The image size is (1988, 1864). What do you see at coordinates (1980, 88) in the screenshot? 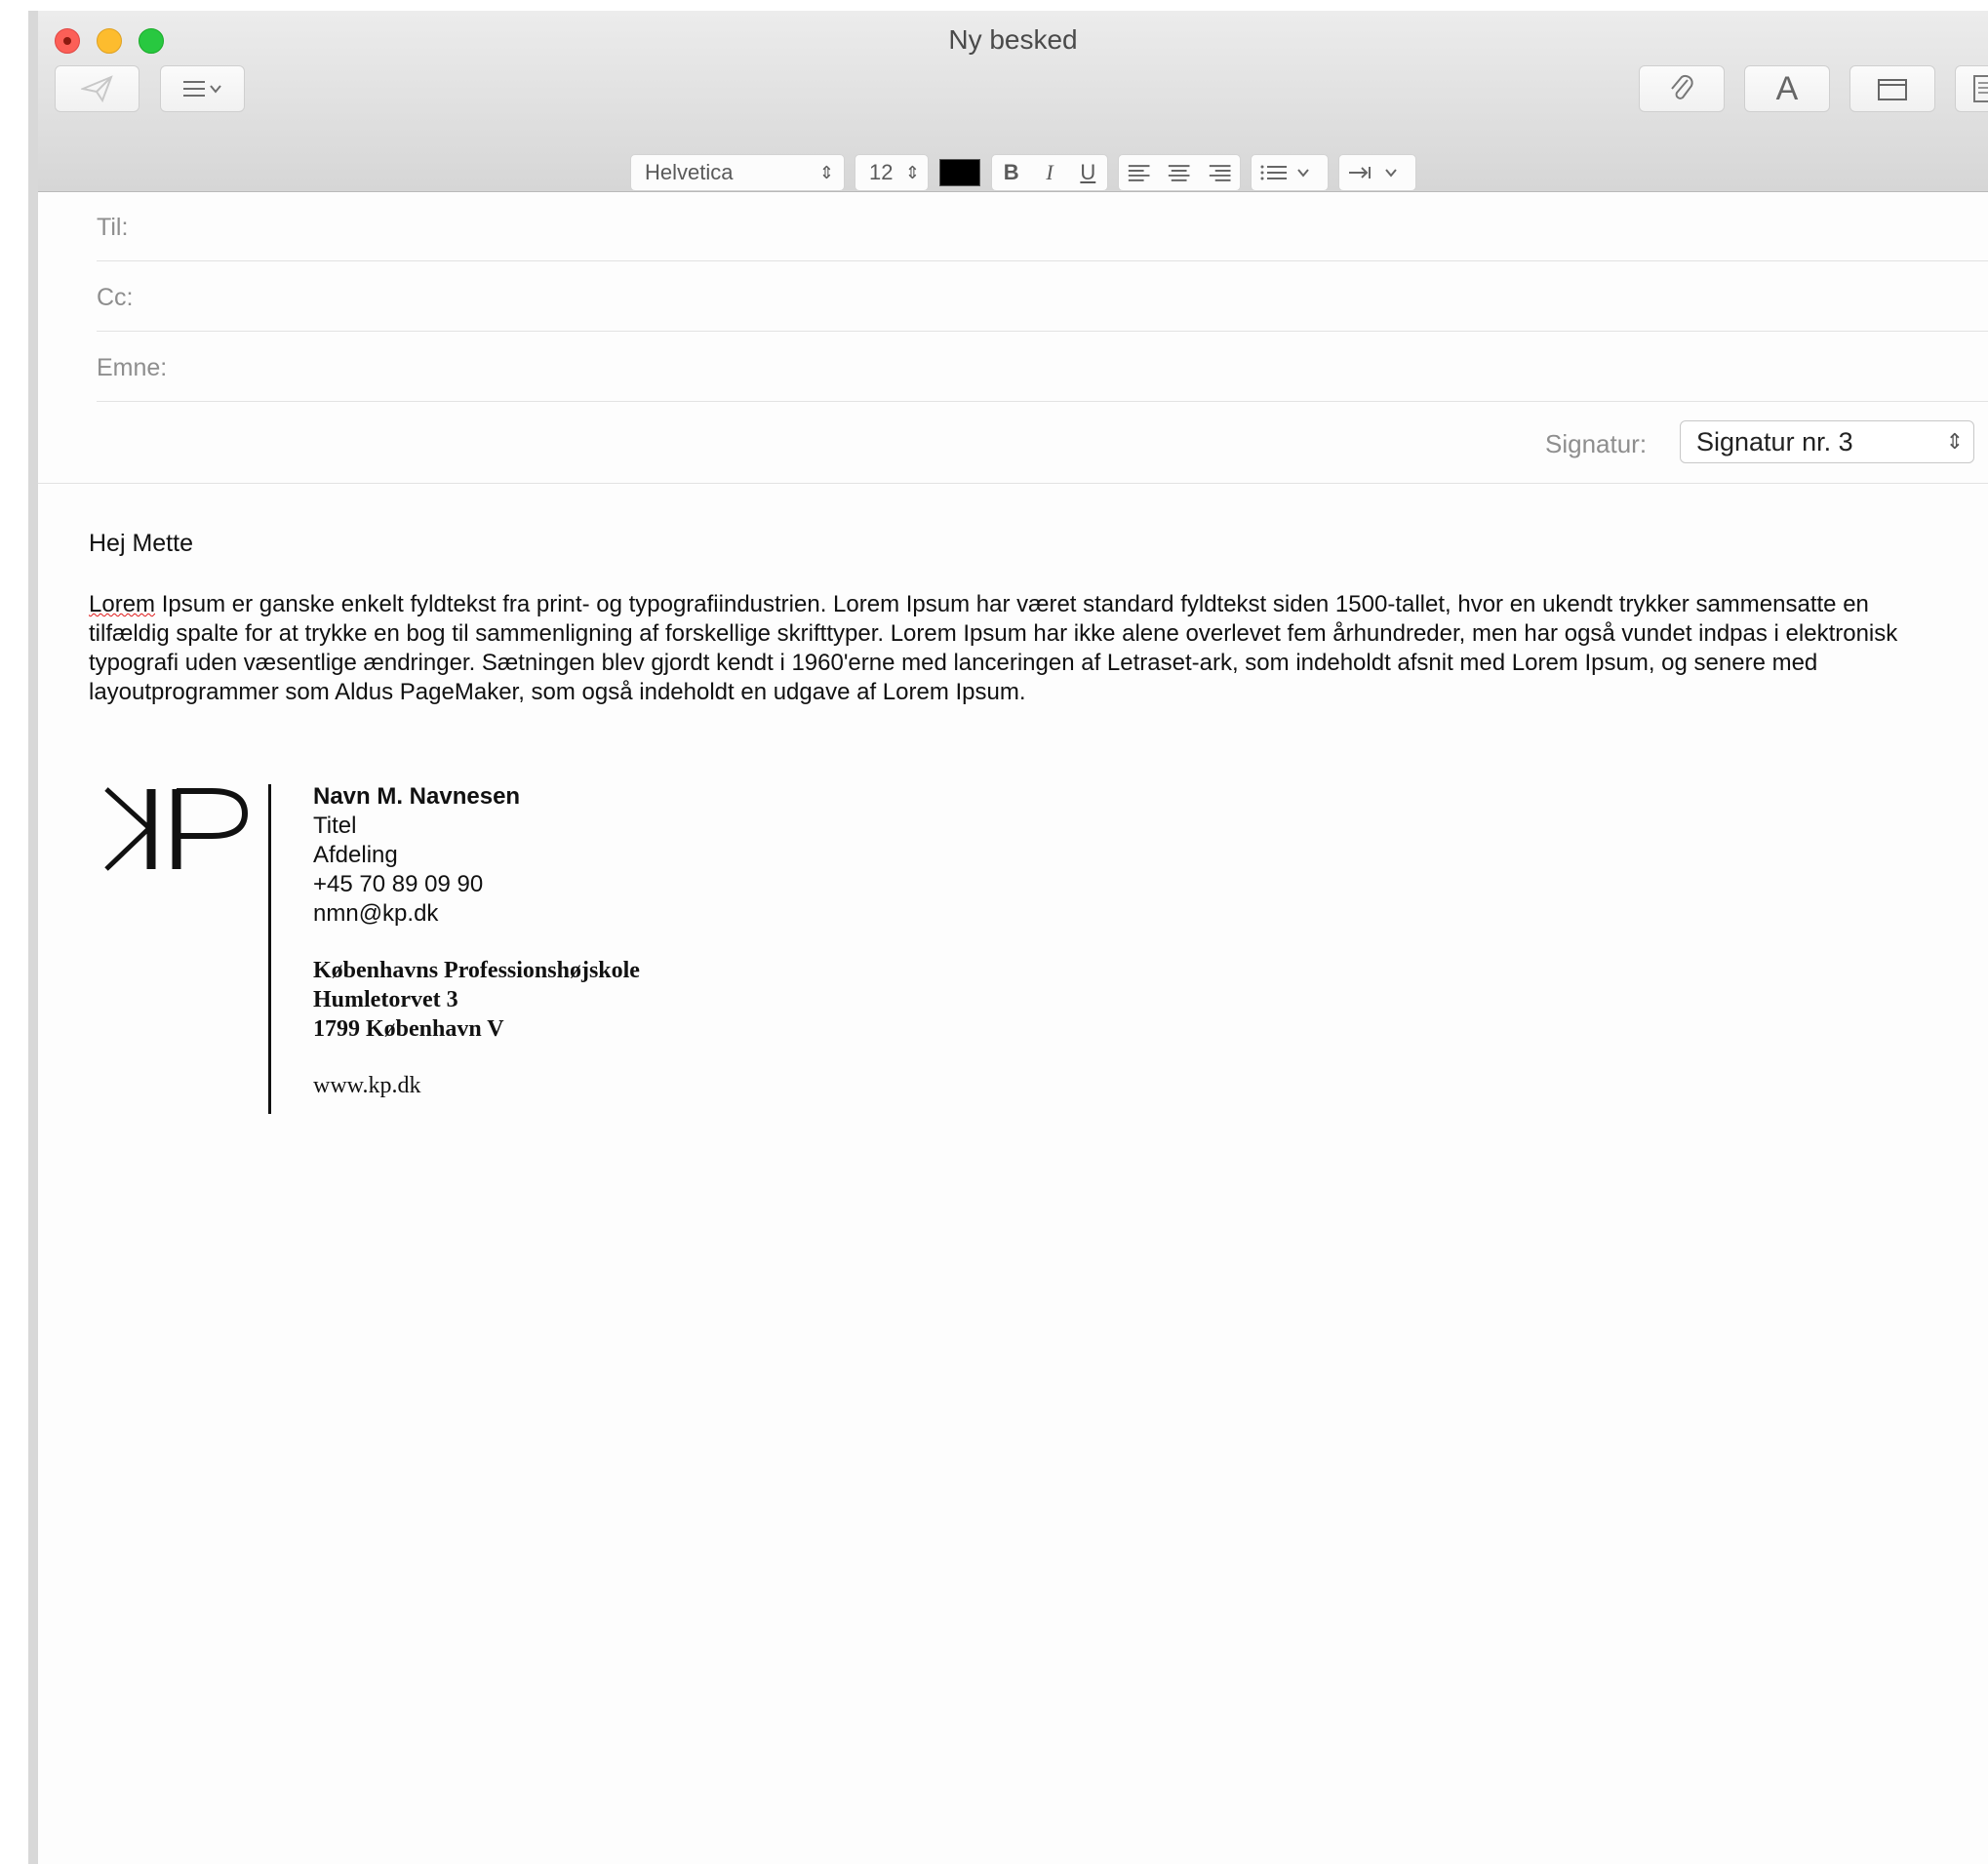
I see `document-icon` at bounding box center [1980, 88].